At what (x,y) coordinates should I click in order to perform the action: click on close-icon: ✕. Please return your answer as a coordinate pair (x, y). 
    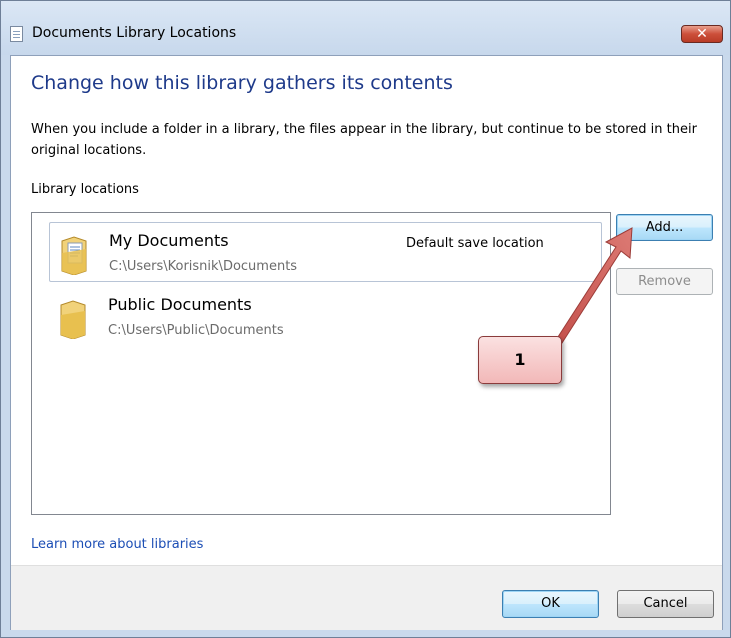
    Looking at the image, I should click on (702, 34).